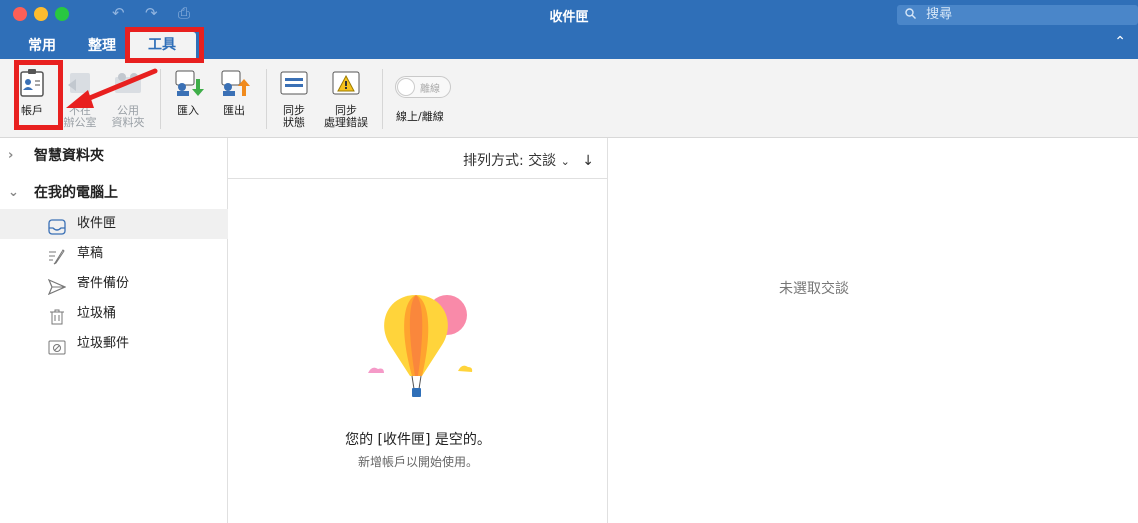 The image size is (1138, 523). Describe the element at coordinates (346, 83) in the screenshot. I see `sync-errors-icon` at that location.